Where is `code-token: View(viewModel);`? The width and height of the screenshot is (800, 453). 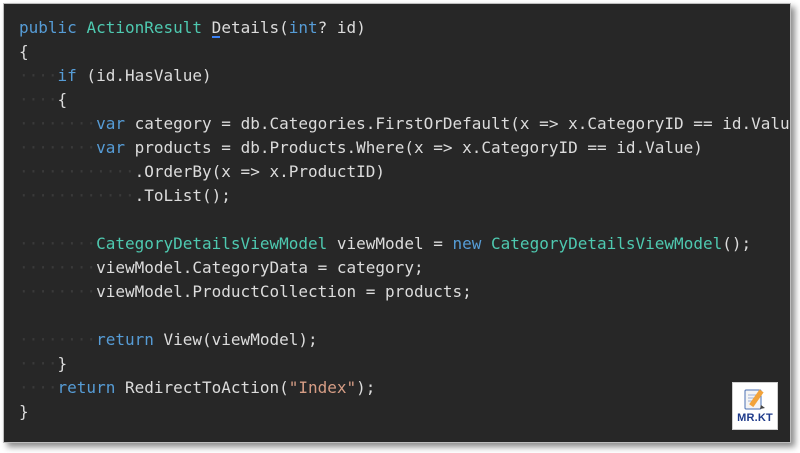 code-token: View(viewModel); is located at coordinates (235, 339).